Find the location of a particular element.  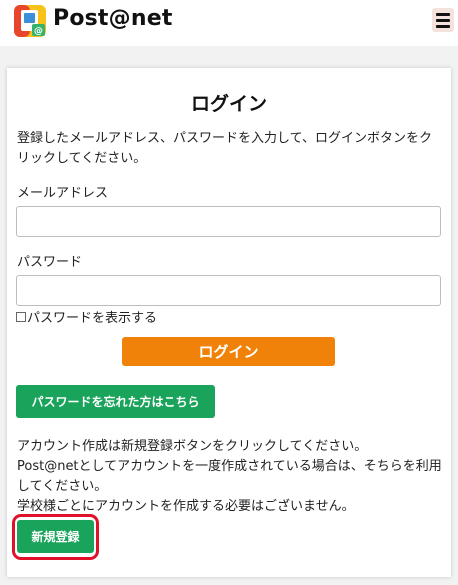

forgot-password-button: パスワードを忘れた方はこちら is located at coordinates (115, 401).